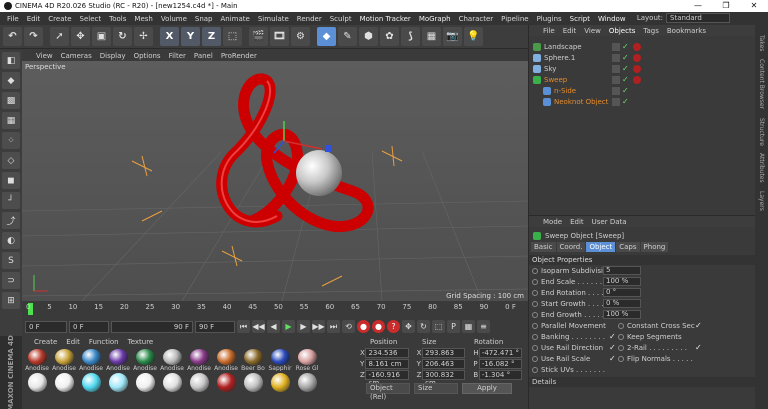 This screenshot has height=409, width=768. I want to click on checkbox-option: Banking . . . . . . . . ✓, so click(575, 336).